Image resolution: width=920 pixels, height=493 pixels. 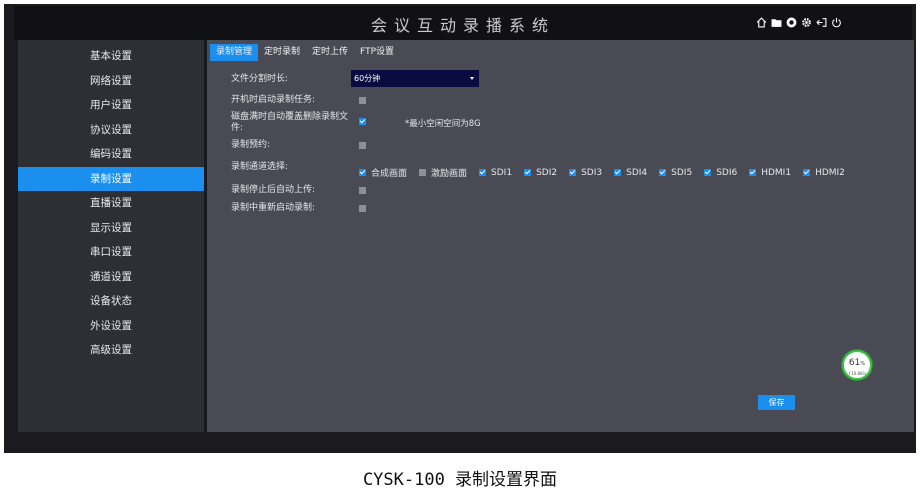 What do you see at coordinates (791, 22) in the screenshot?
I see `record-icon` at bounding box center [791, 22].